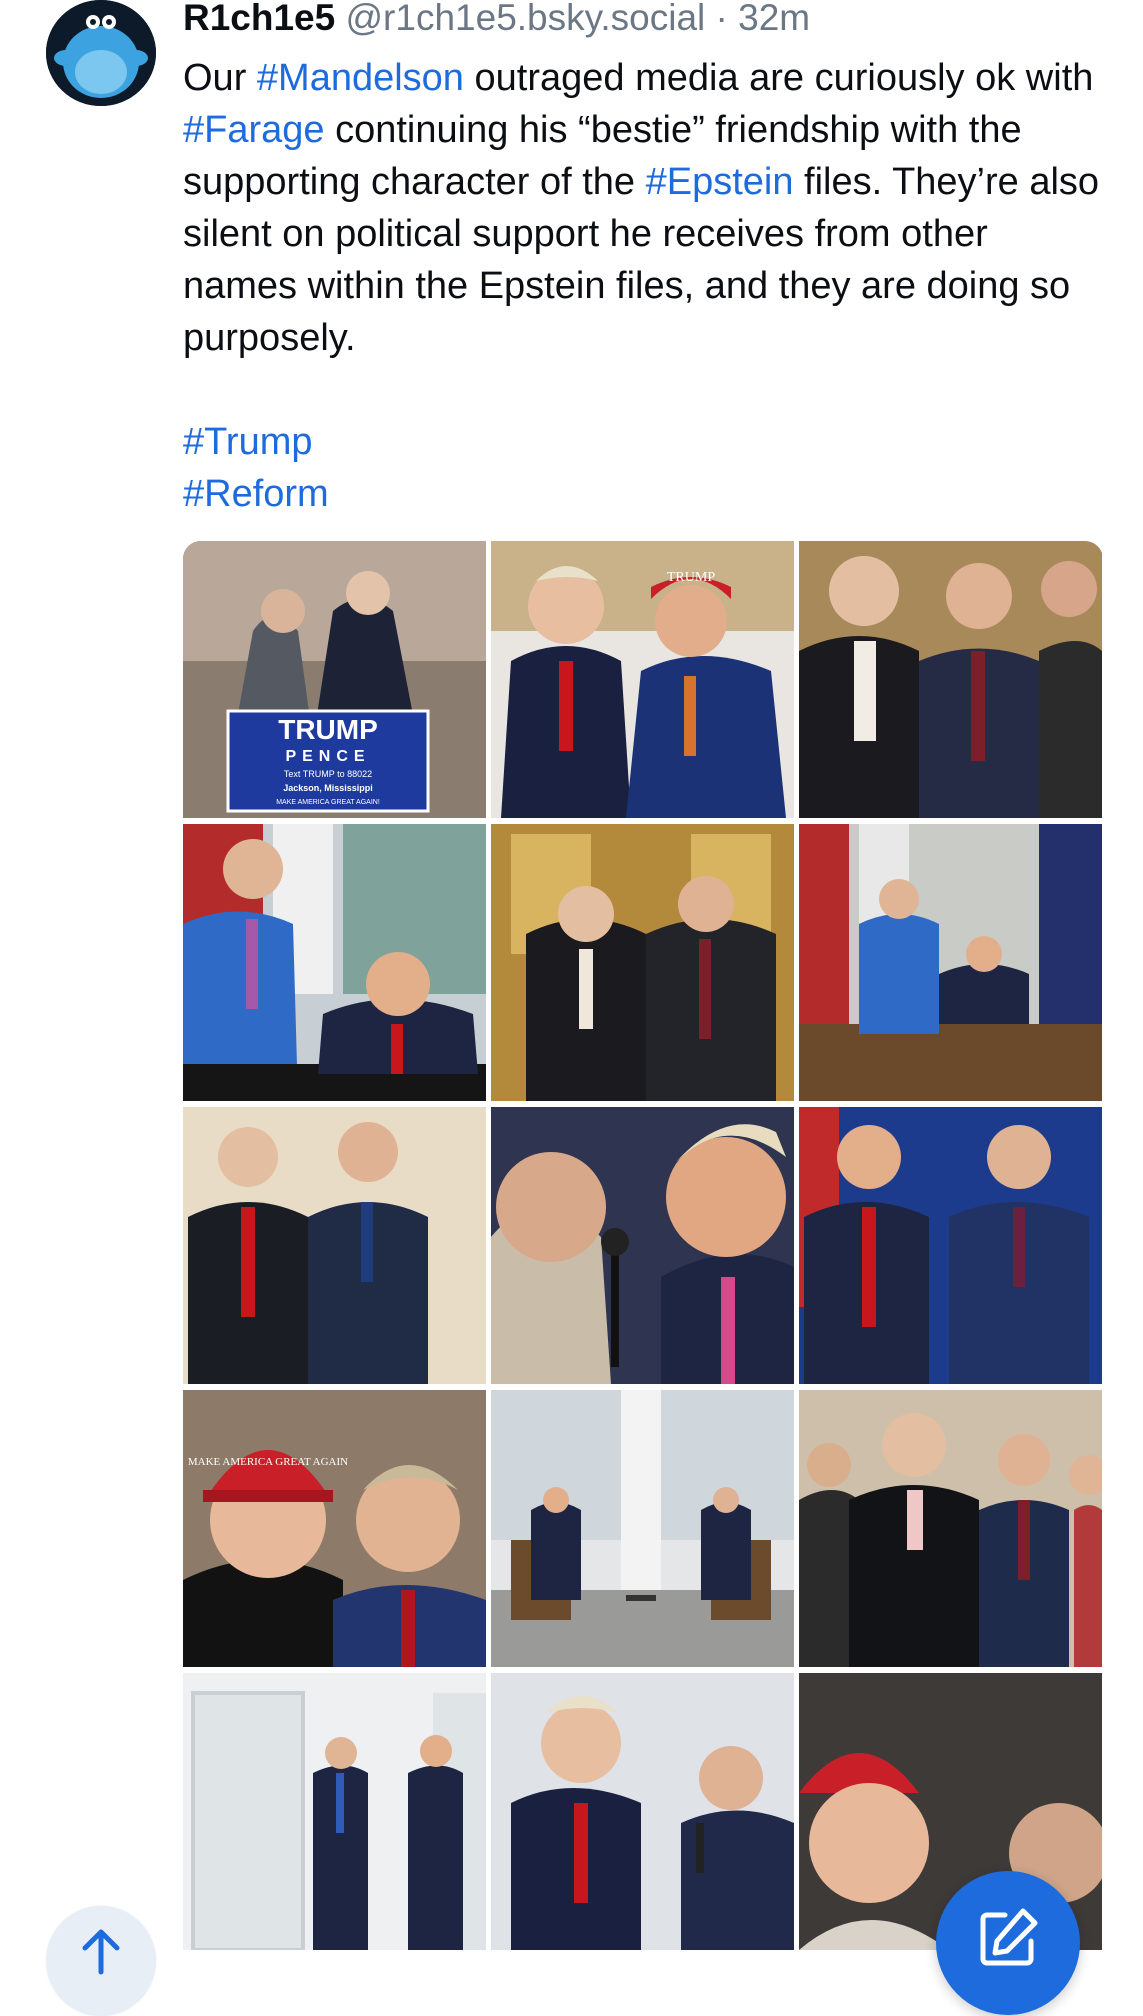  What do you see at coordinates (328, 802) in the screenshot?
I see `sign-line5: MAKE AMERICA GREAT AGAIN!` at bounding box center [328, 802].